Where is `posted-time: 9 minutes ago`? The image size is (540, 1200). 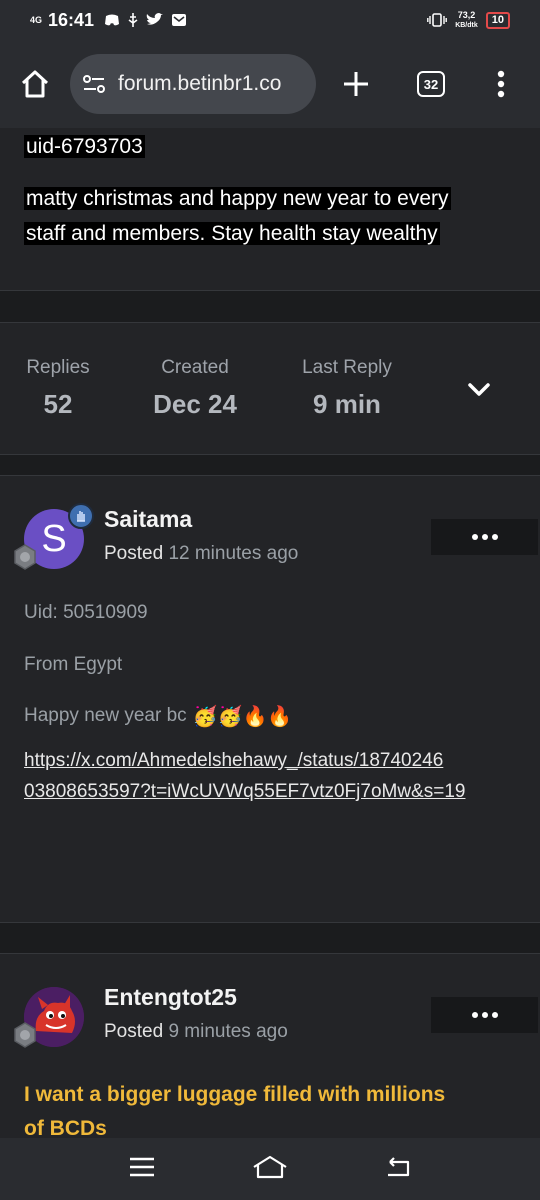
posted-time: 9 minutes ago is located at coordinates (227, 1031).